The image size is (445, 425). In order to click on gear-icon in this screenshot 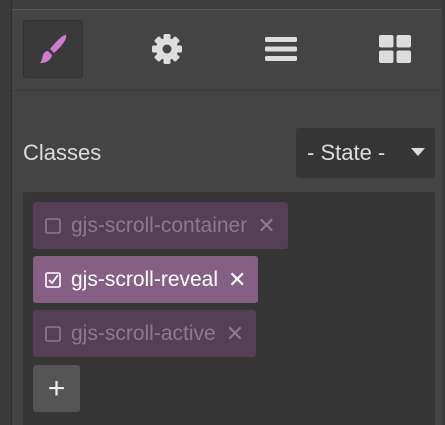, I will do `click(167, 49)`.